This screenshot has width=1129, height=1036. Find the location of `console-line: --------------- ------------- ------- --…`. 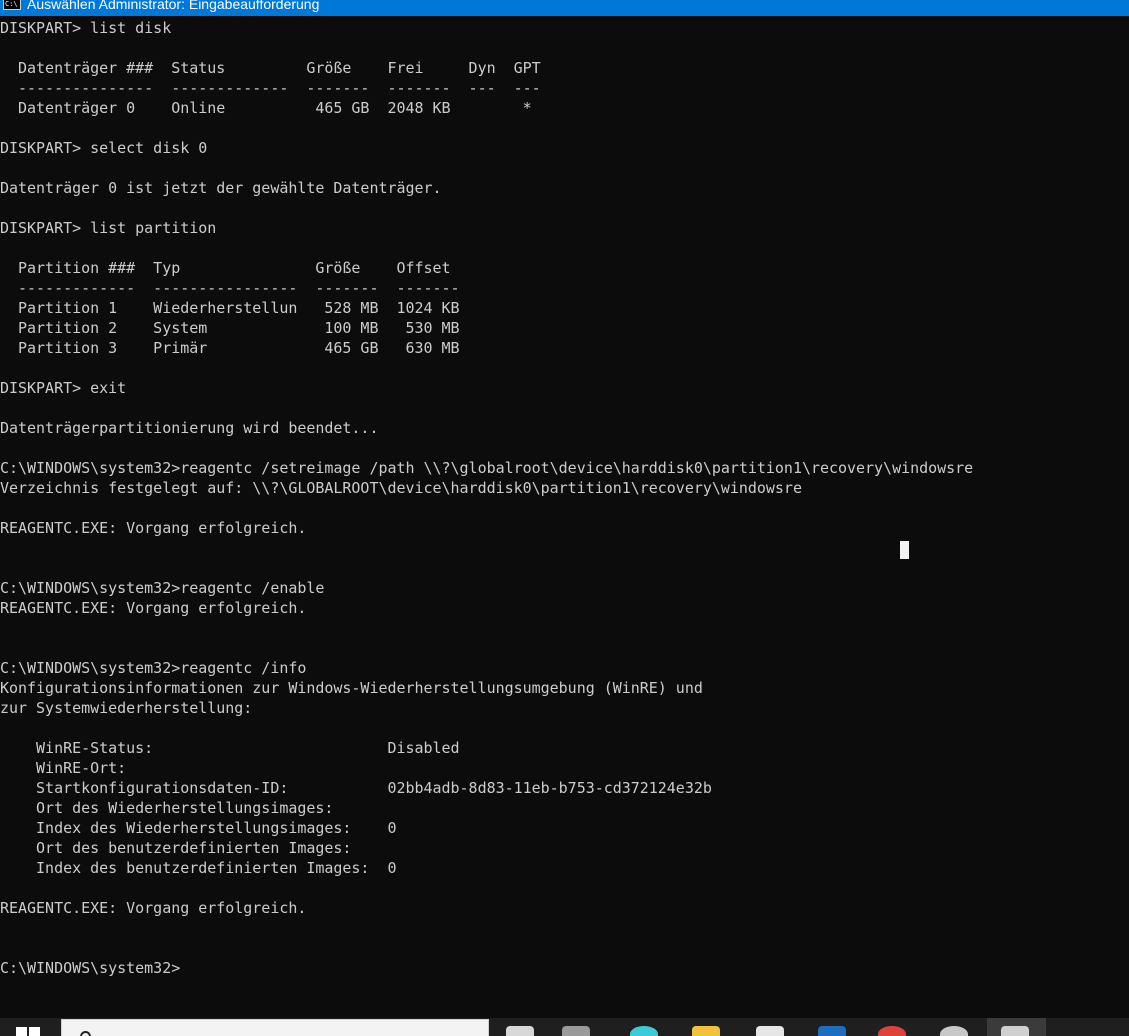

console-line: --------------- ------------- ------- --… is located at coordinates (270, 88).